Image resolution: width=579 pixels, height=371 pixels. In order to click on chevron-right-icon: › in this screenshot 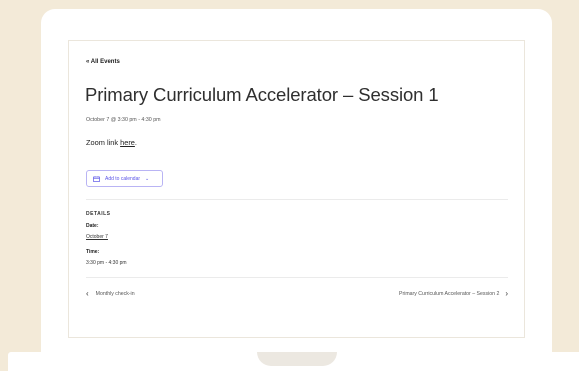, I will do `click(506, 293)`.